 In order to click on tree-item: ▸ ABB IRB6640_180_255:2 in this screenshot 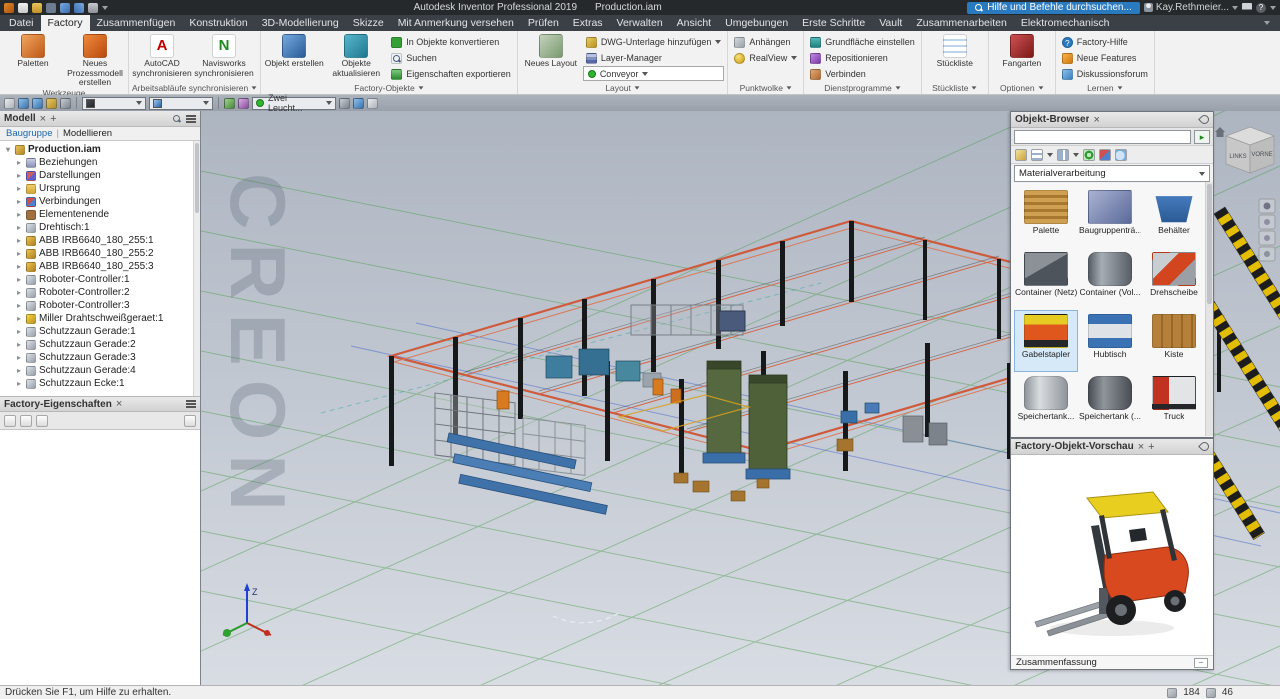, I will do `click(100, 253)`.